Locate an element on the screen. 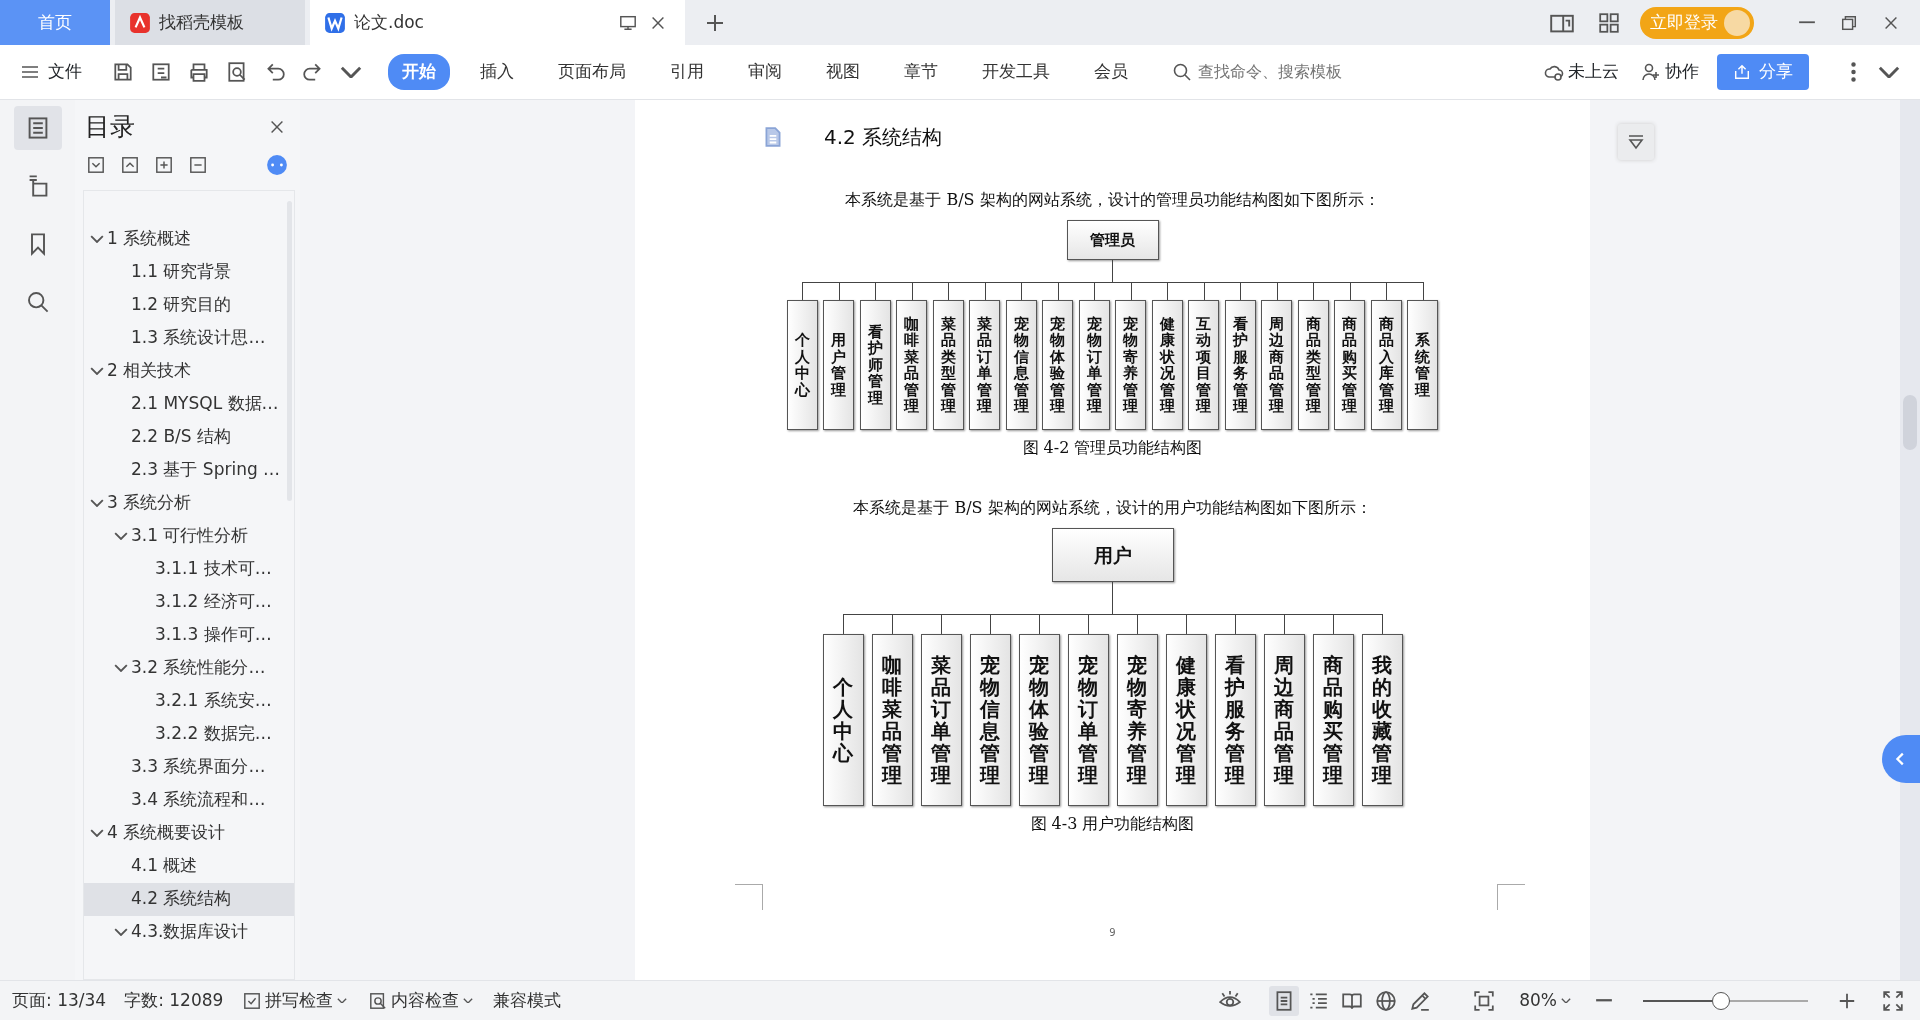 The height and width of the screenshot is (1020, 1920). toc-item: 1 系统概述 is located at coordinates (189, 239).